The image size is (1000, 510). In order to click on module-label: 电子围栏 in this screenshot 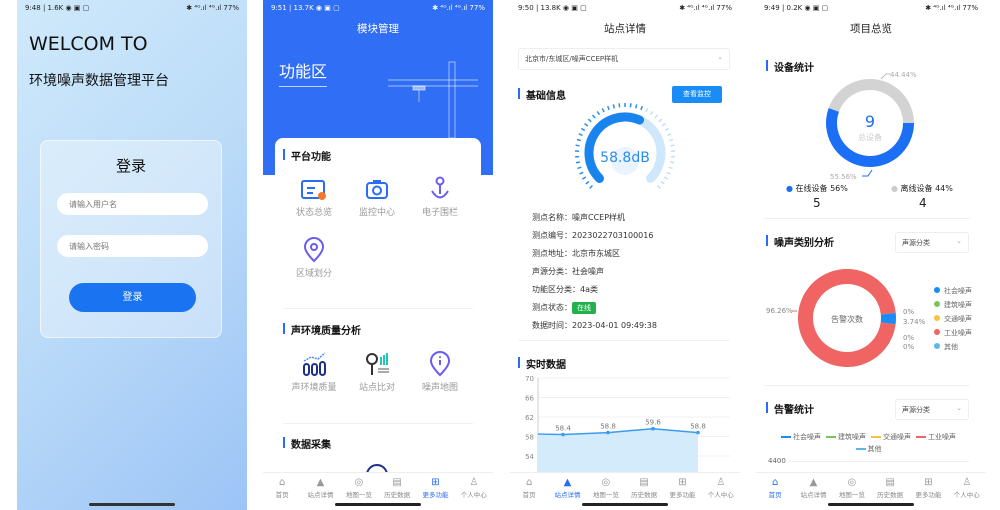, I will do `click(439, 213)`.